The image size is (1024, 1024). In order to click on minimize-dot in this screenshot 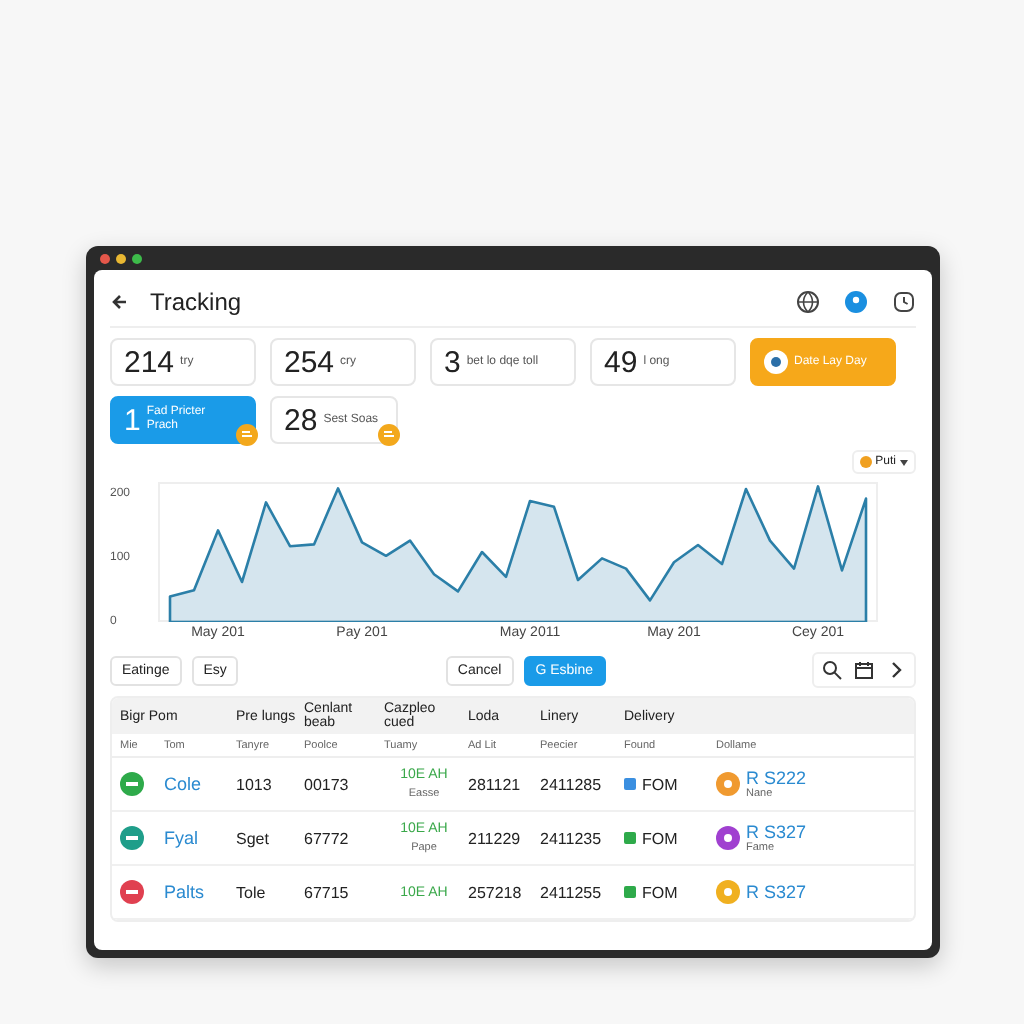, I will do `click(121, 258)`.